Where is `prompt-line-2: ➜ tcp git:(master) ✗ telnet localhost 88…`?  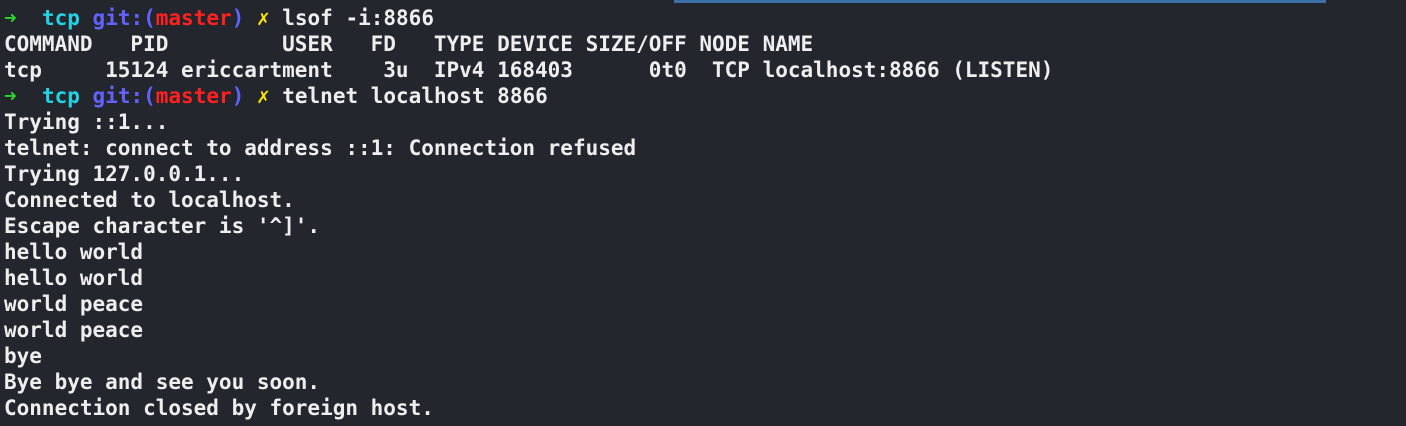
prompt-line-2: ➜ tcp git:(master) ✗ telnet localhost 88… is located at coordinates (705, 96).